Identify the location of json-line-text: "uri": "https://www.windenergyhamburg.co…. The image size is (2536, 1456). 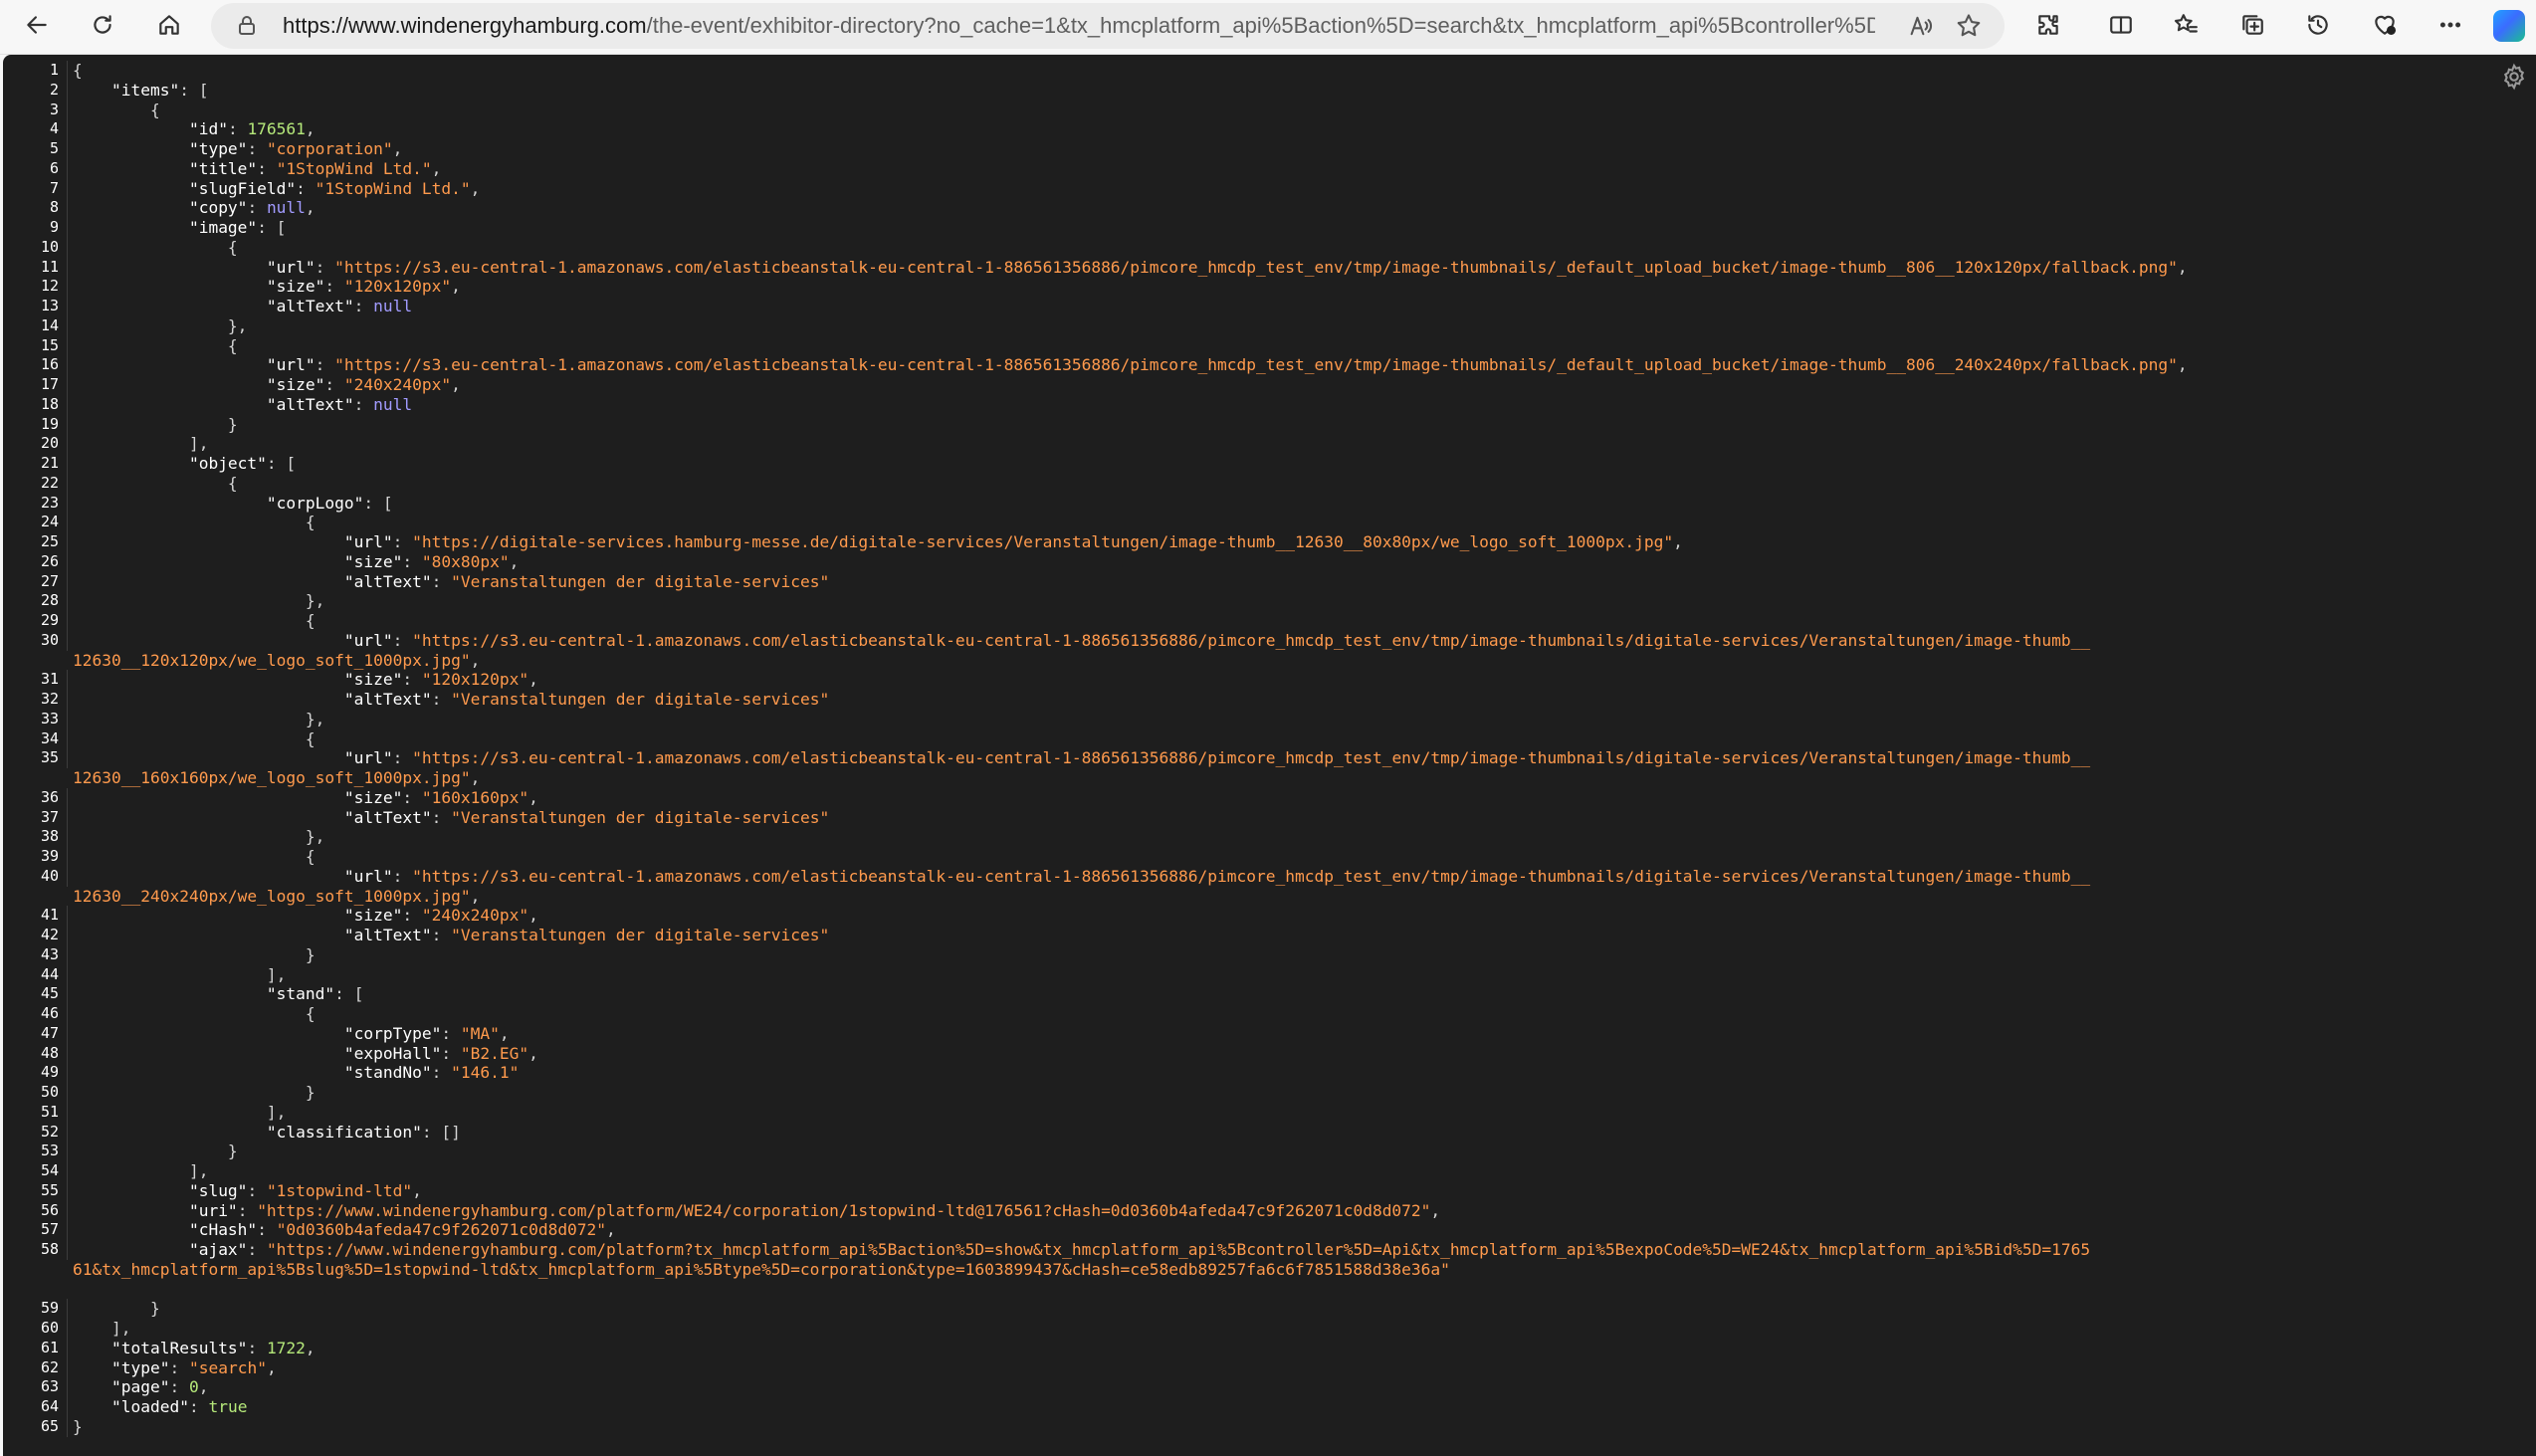
(756, 1211).